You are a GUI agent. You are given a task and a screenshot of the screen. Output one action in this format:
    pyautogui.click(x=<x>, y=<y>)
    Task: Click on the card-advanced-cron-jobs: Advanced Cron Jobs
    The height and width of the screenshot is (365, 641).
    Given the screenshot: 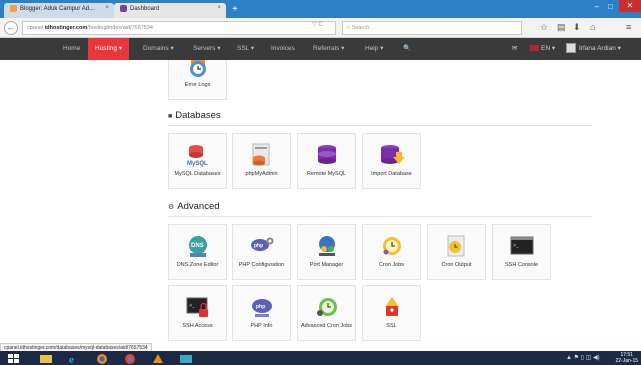 What is the action you would take?
    pyautogui.click(x=326, y=313)
    